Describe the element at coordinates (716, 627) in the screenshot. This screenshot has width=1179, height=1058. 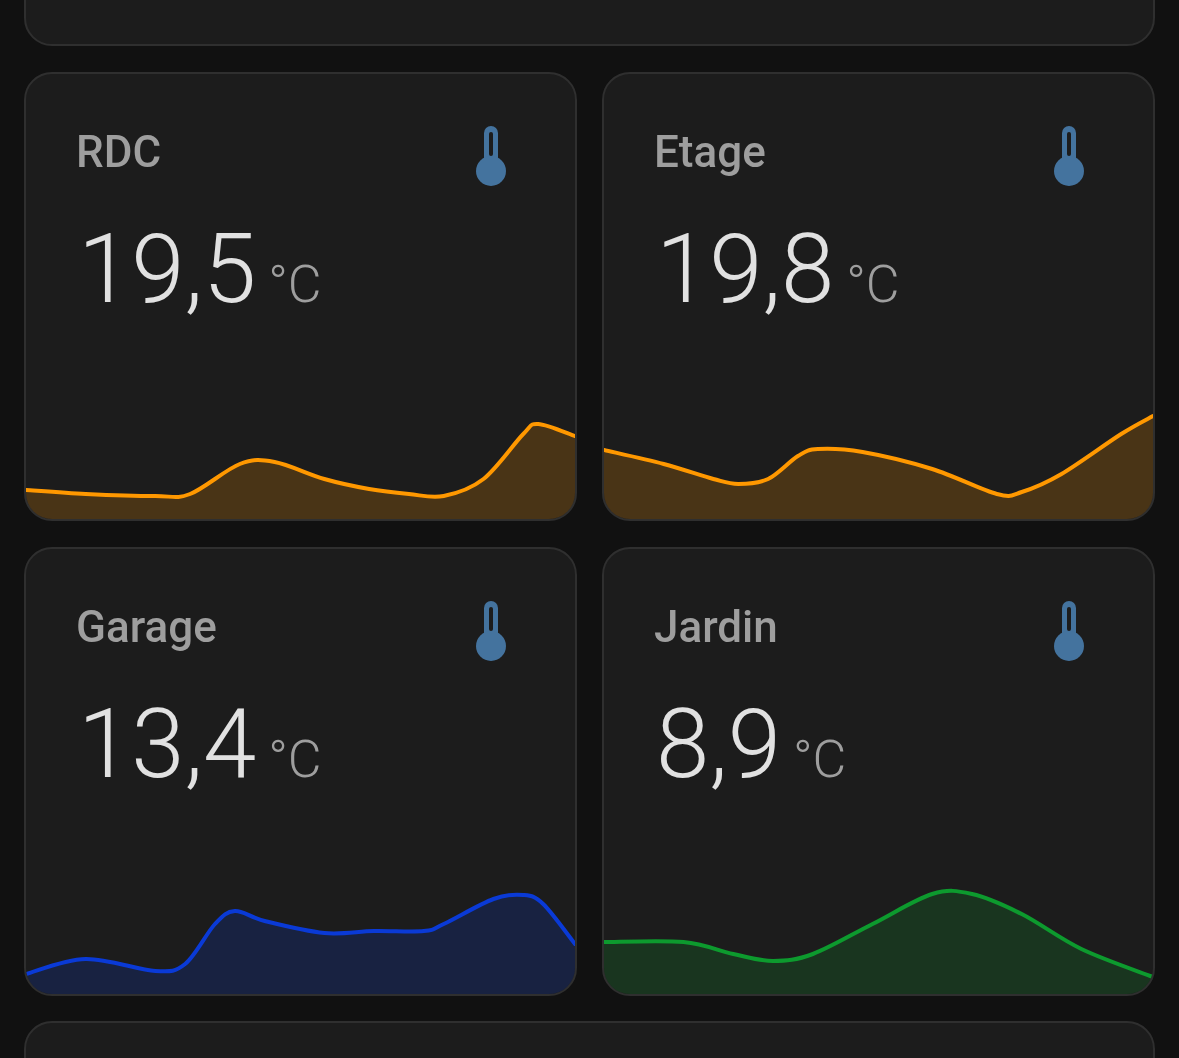
I see `sensor-name: Jardin` at that location.